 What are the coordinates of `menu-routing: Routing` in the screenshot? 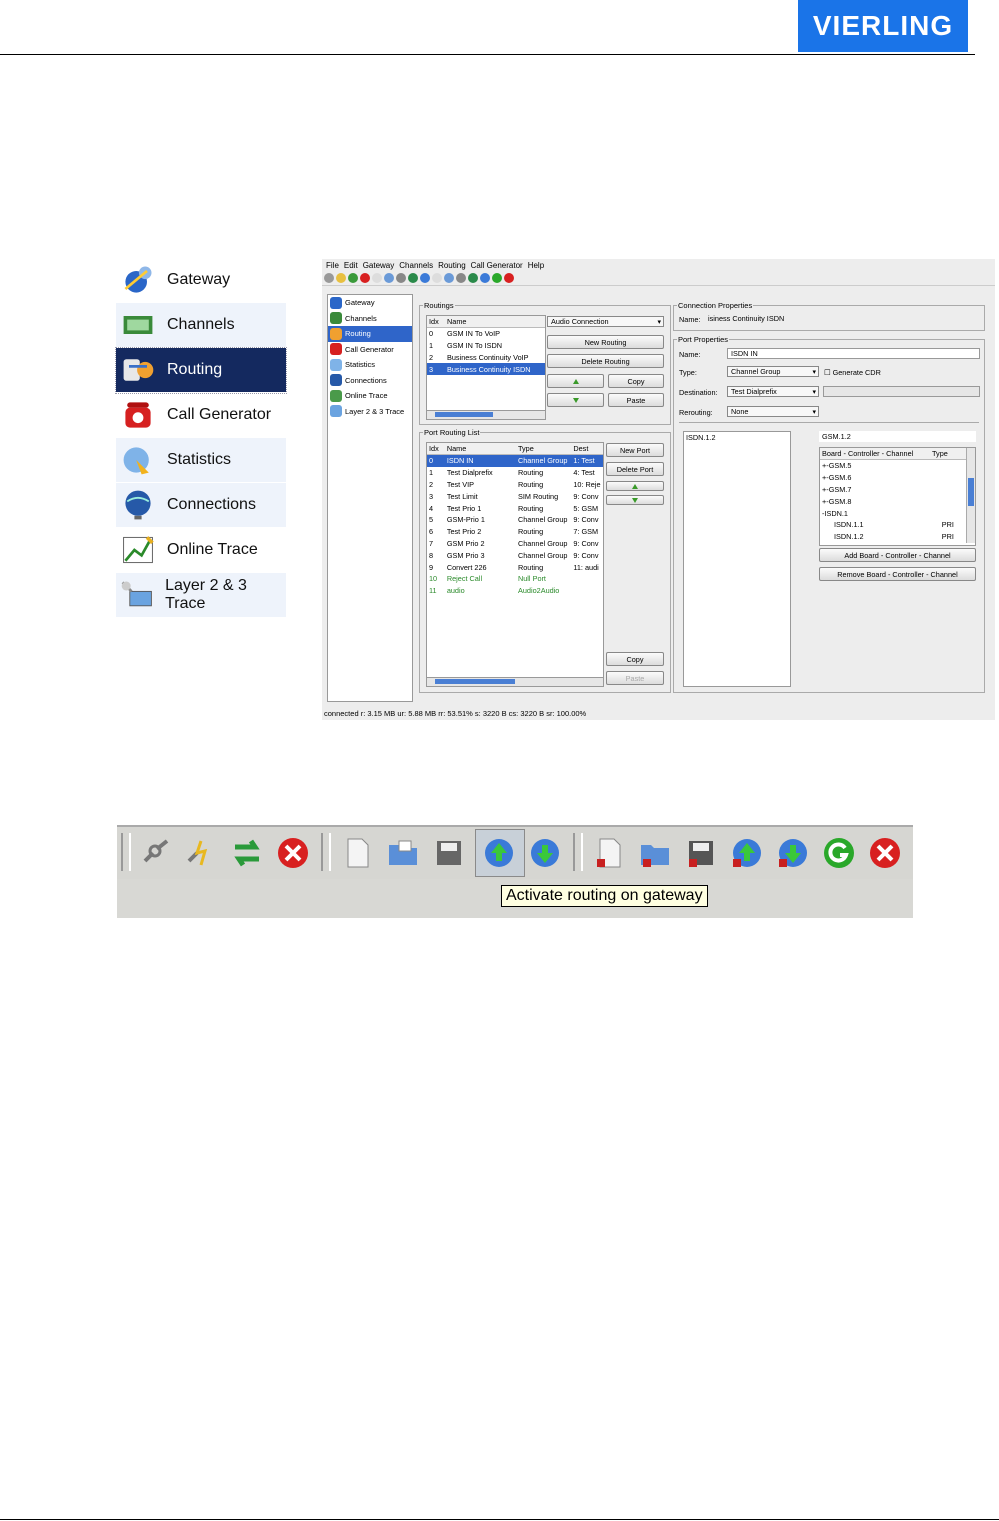 It's located at (452, 265).